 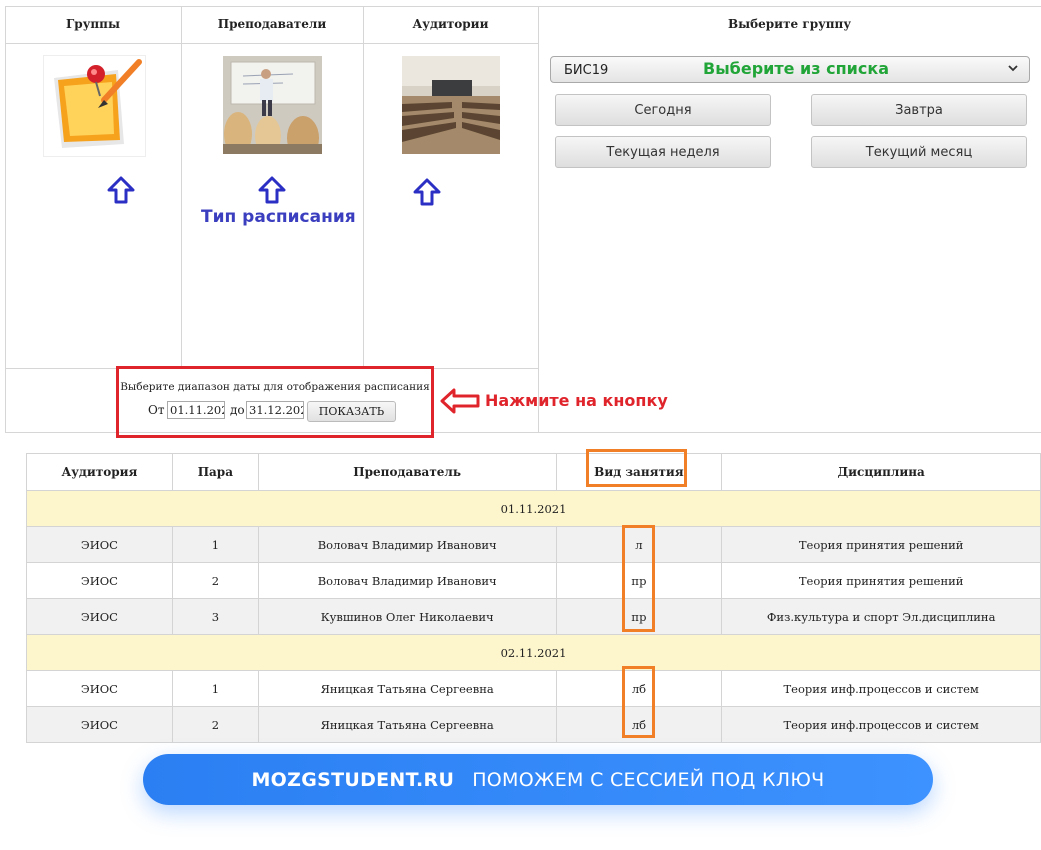 What do you see at coordinates (460, 401) in the screenshot?
I see `left-arrow-icon` at bounding box center [460, 401].